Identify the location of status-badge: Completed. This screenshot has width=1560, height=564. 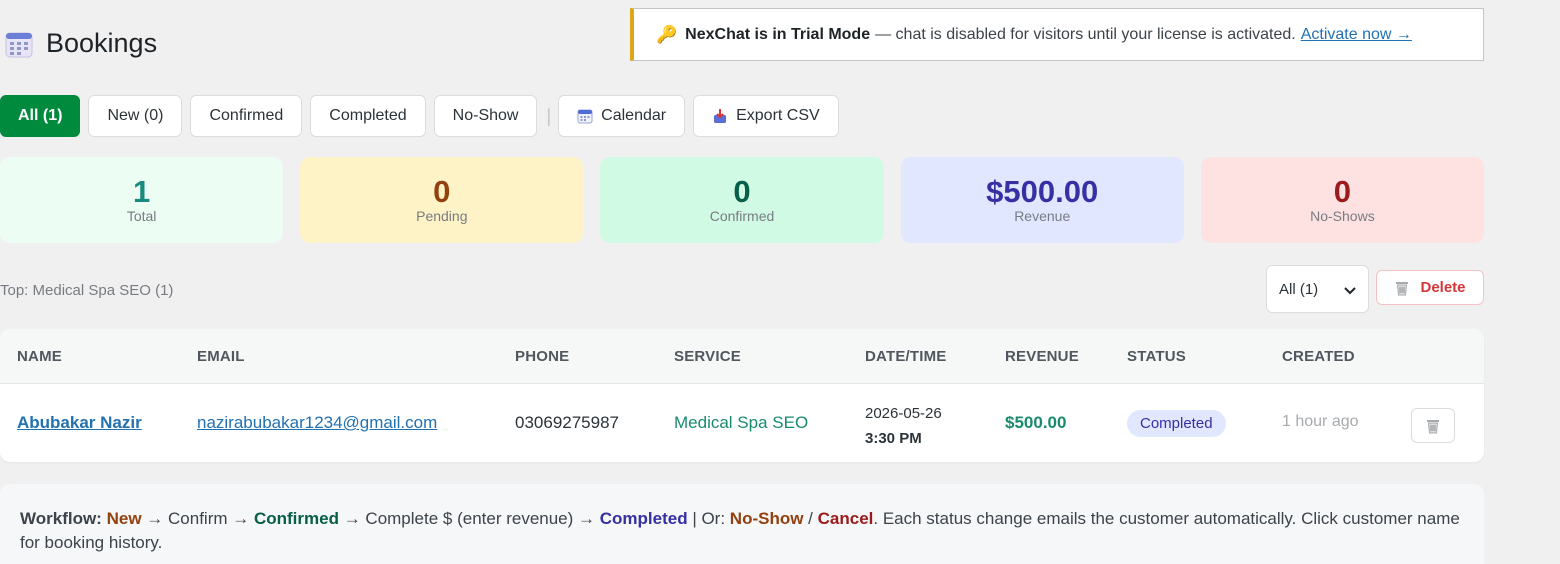
(1176, 423).